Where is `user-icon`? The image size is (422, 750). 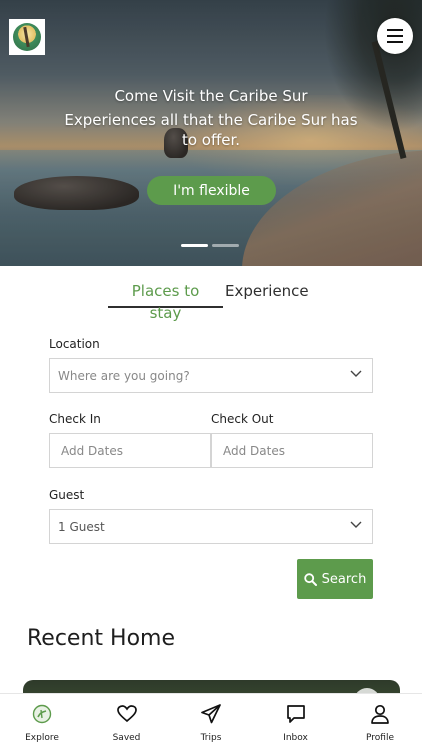 user-icon is located at coordinates (380, 714).